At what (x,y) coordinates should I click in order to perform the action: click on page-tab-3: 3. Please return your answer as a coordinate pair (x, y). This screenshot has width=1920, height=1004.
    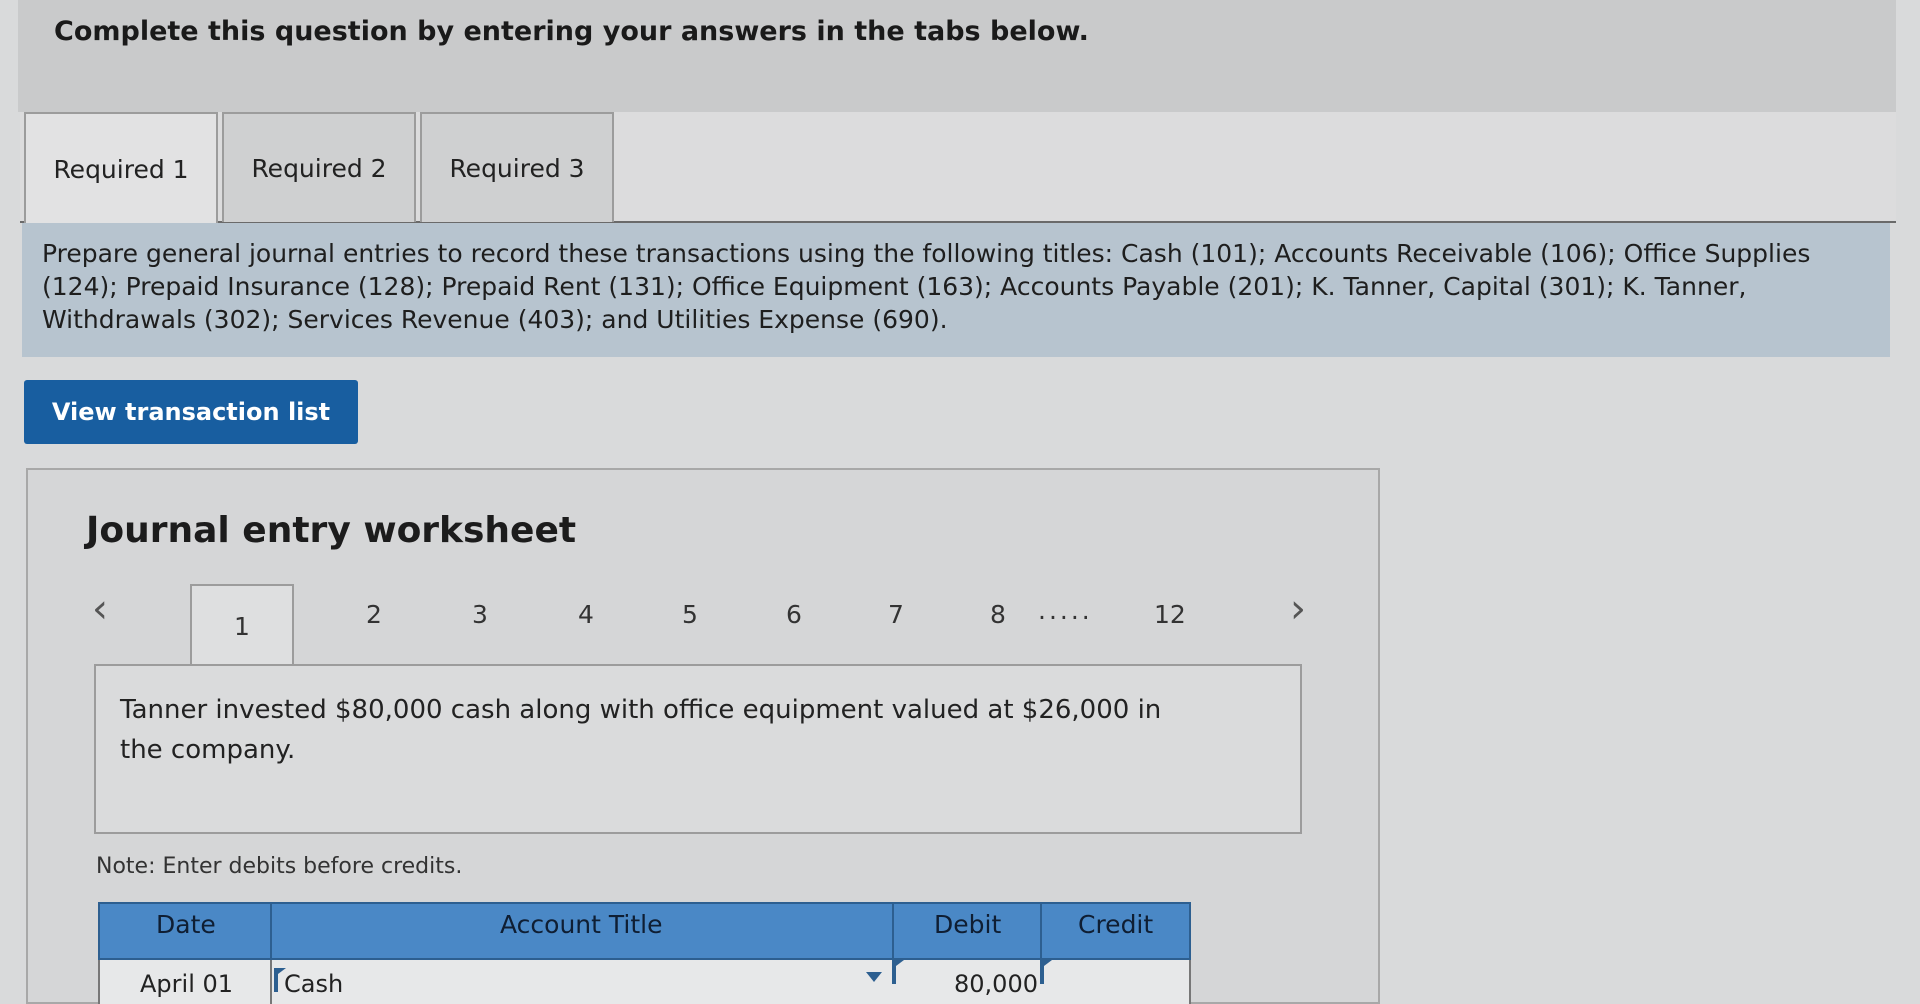
    Looking at the image, I should click on (480, 614).